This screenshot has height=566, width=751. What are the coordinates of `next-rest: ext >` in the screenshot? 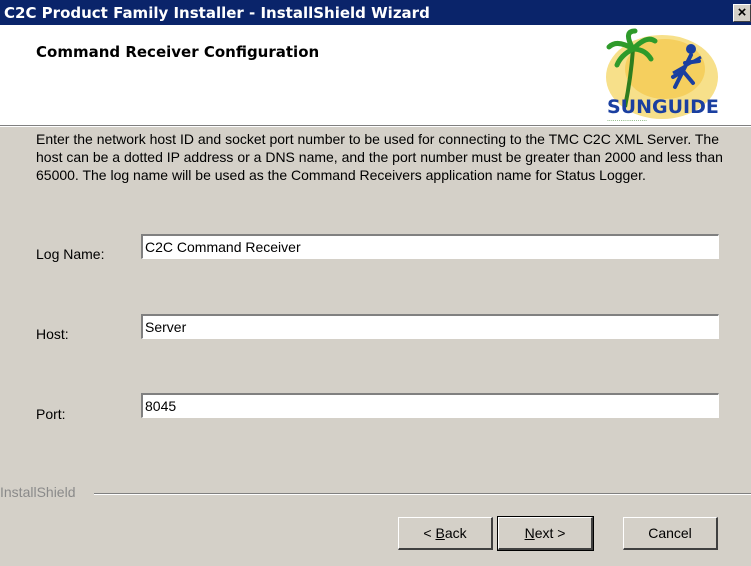 It's located at (550, 533).